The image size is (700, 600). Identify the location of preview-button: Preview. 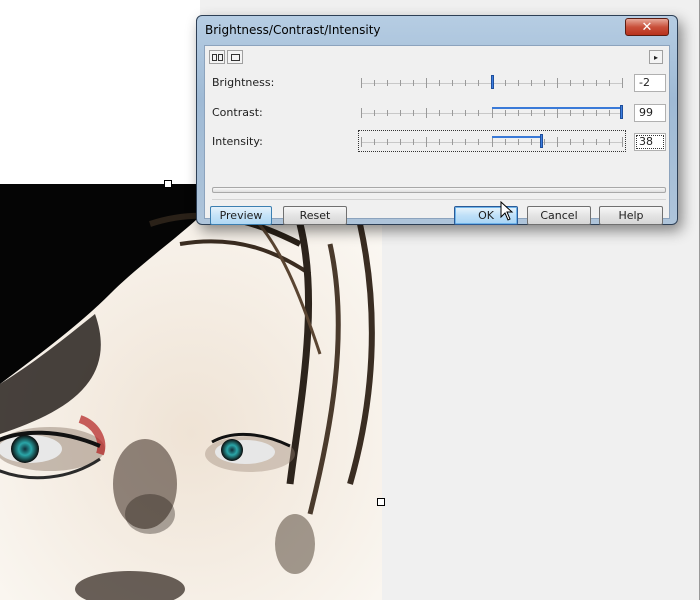
(241, 215).